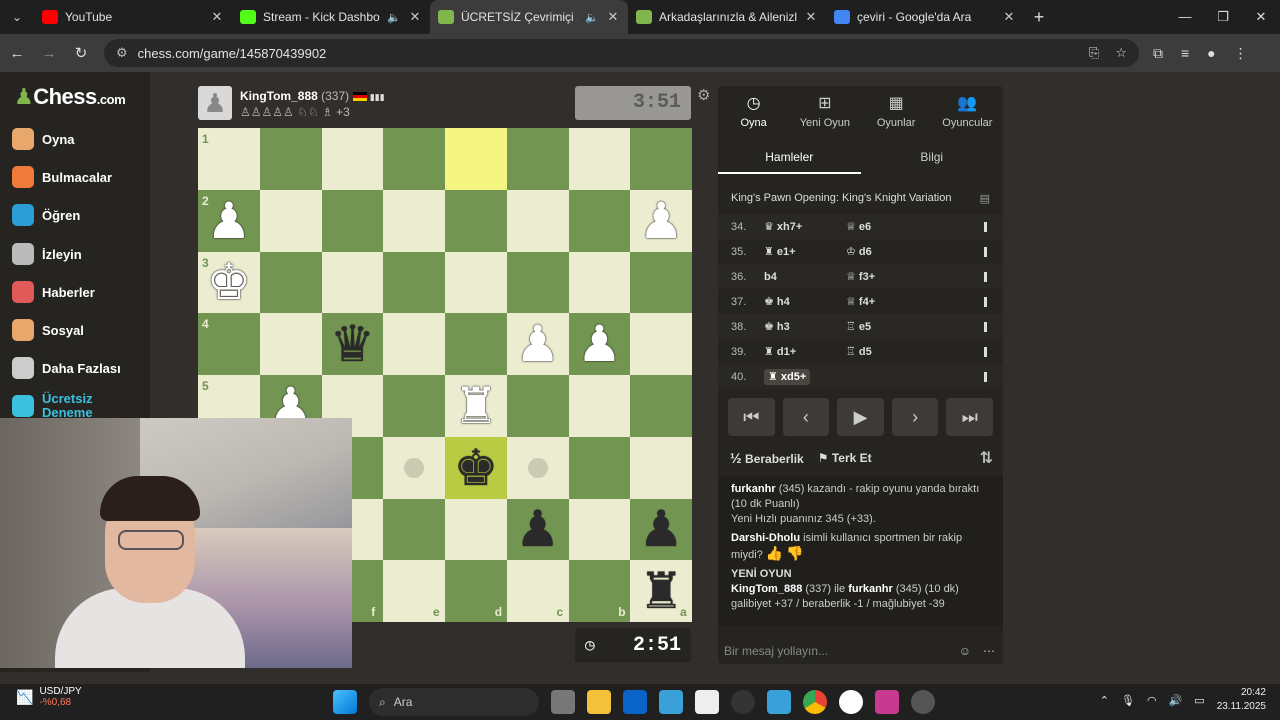 This screenshot has height=720, width=1280. Describe the element at coordinates (1199, 700) in the screenshot. I see `battery-icon: ▭` at that location.